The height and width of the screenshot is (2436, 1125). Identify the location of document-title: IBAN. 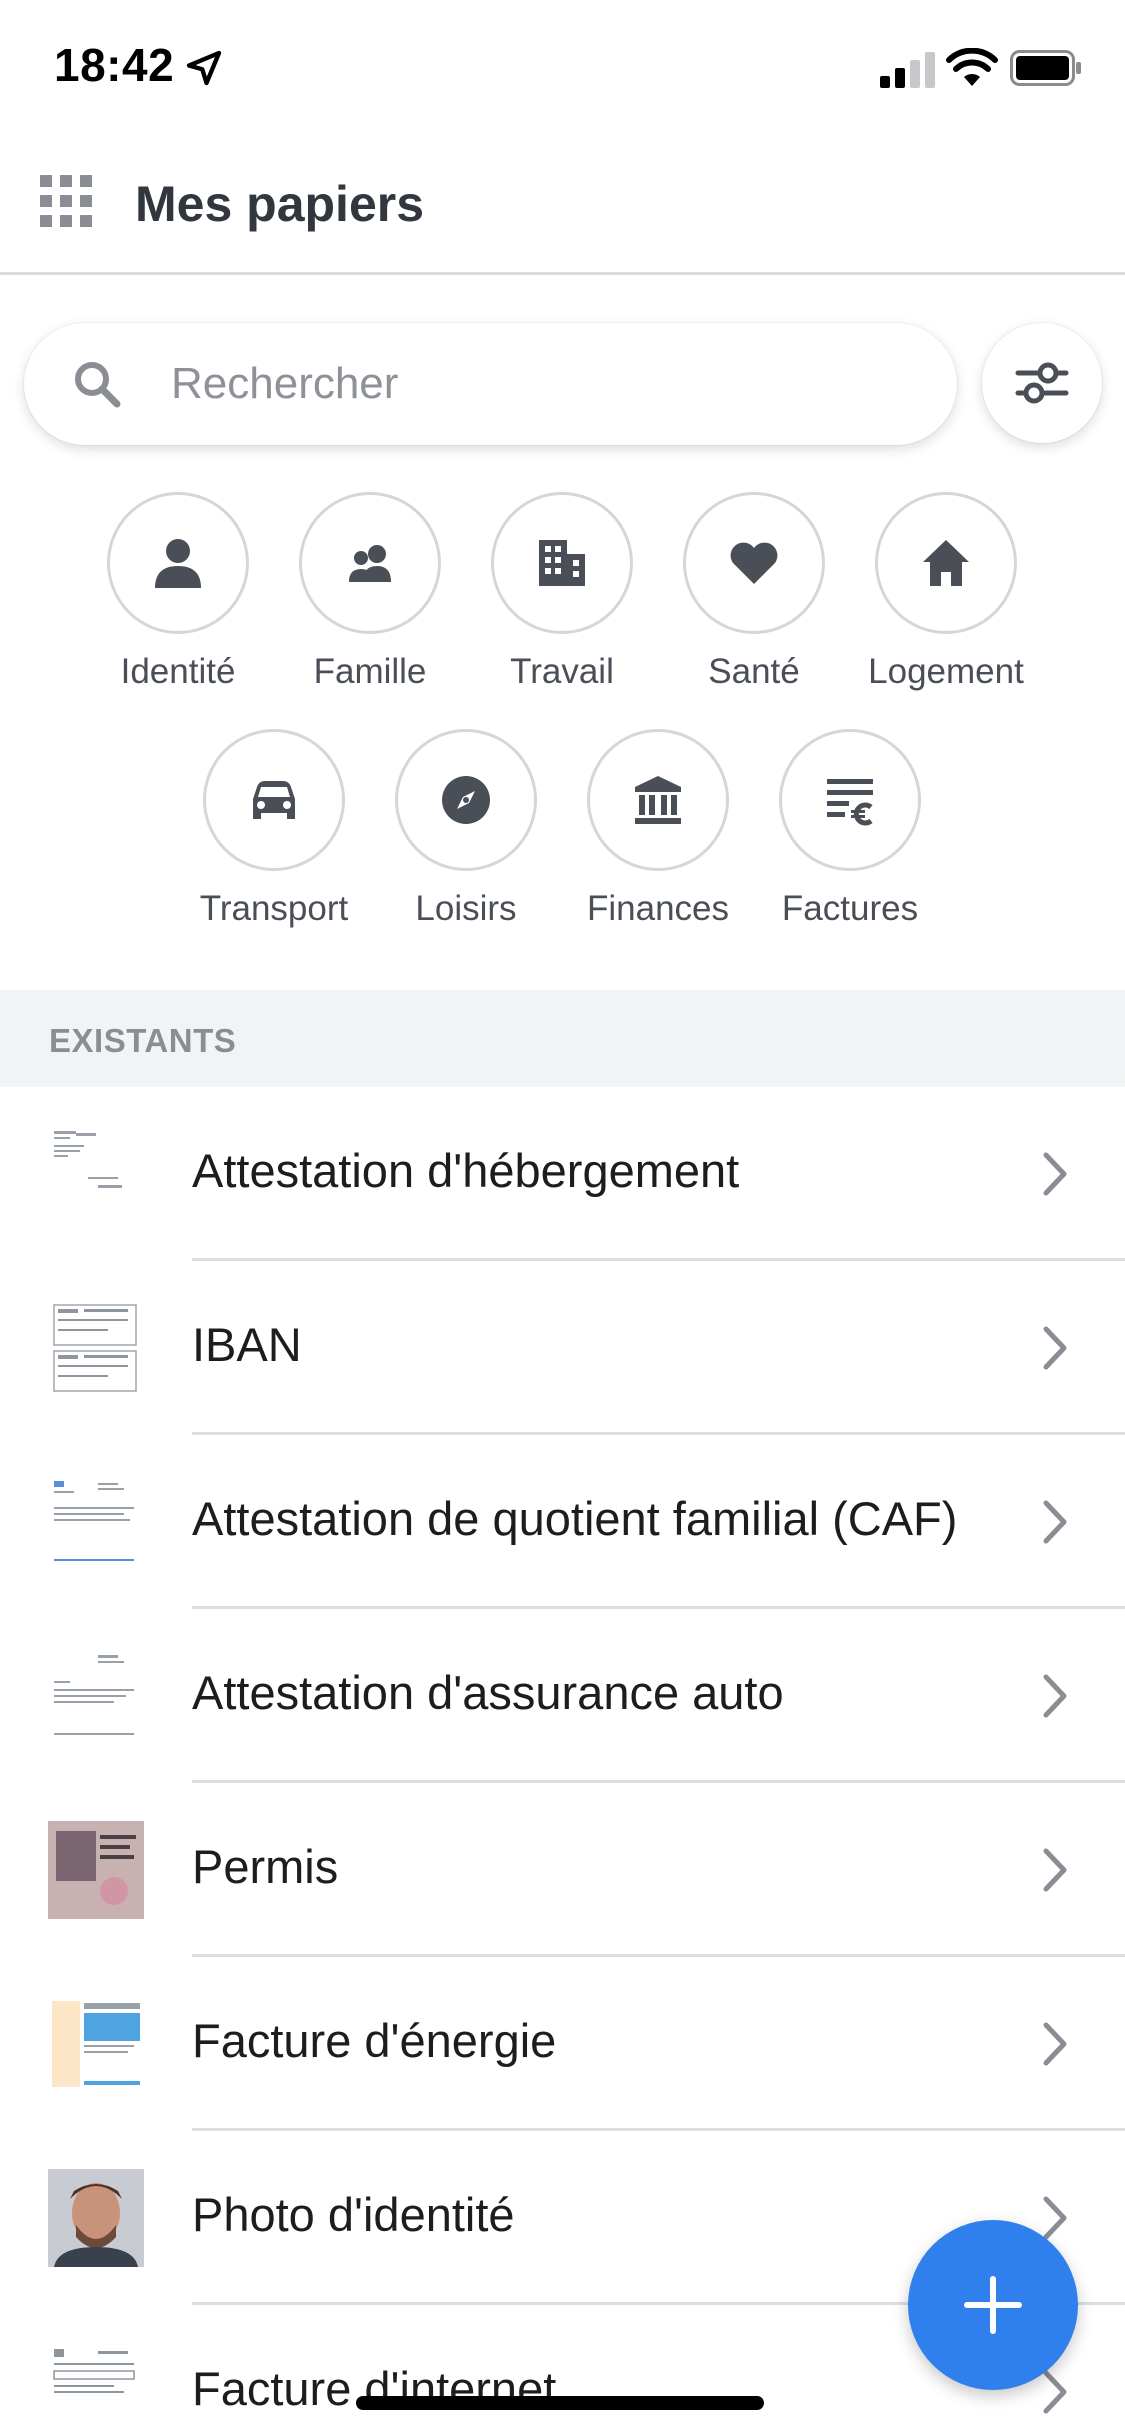
(247, 1344).